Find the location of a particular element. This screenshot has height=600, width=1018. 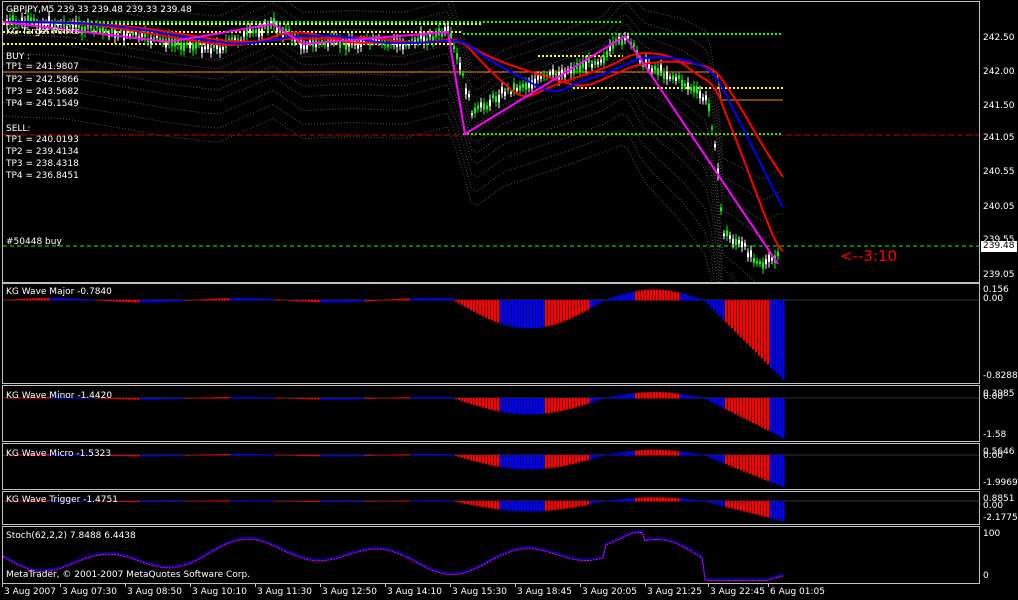

kg-wave-minor-pane: KG Wave Minor -1.4420 0.3985 0.00 -1.58 is located at coordinates (509, 413).